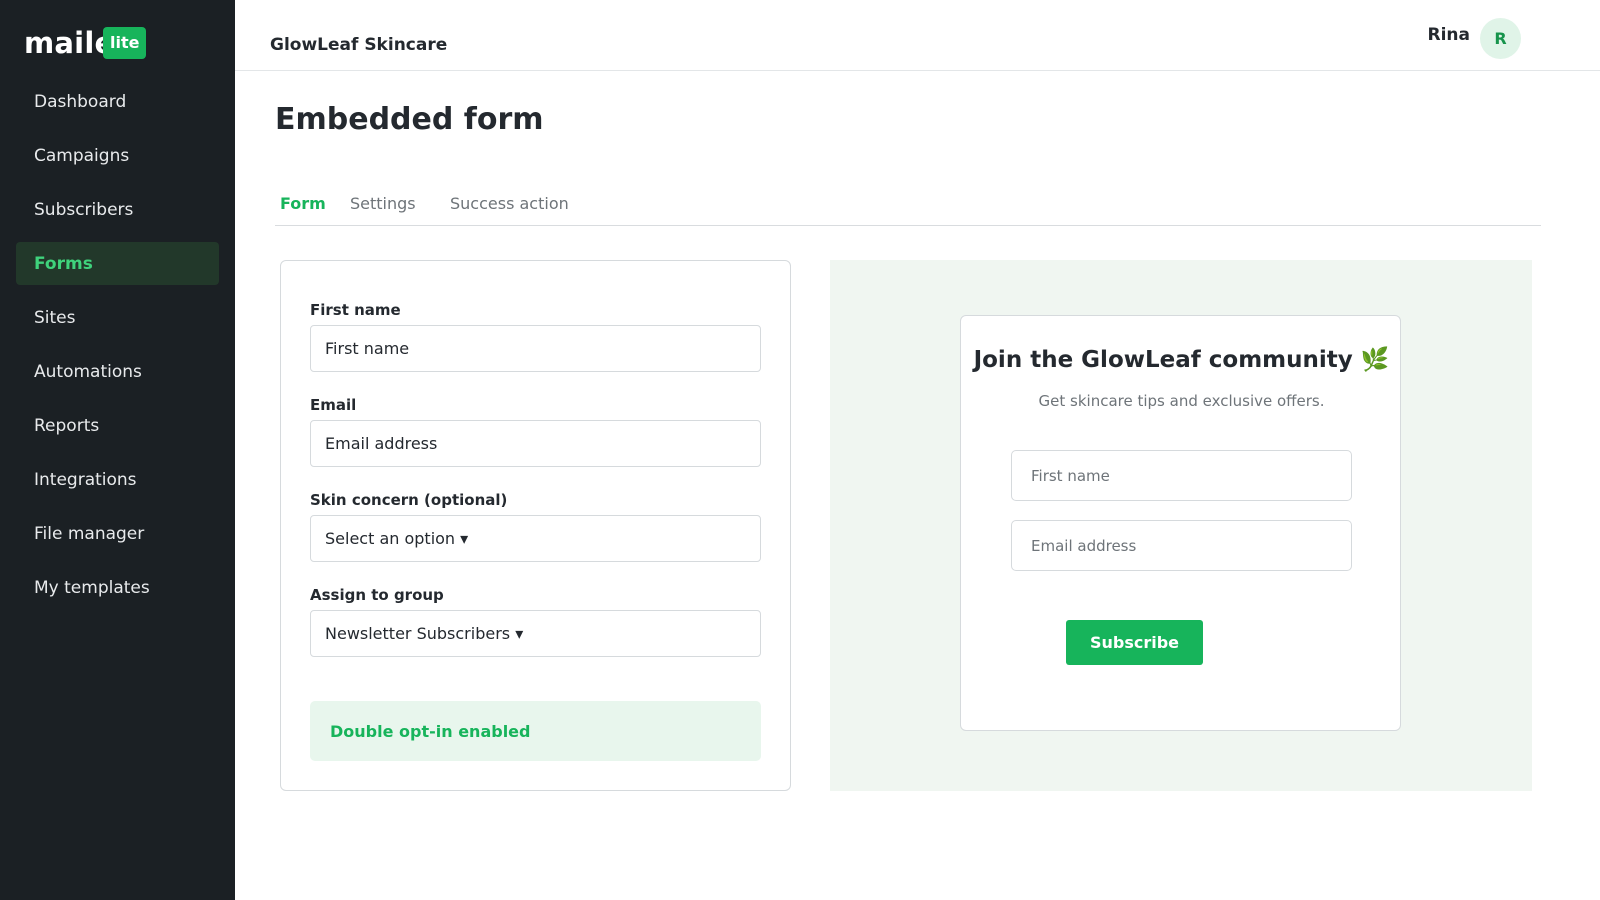 The image size is (1600, 900). I want to click on preview-title: Join the GlowLeaf community 🌿, so click(1181, 360).